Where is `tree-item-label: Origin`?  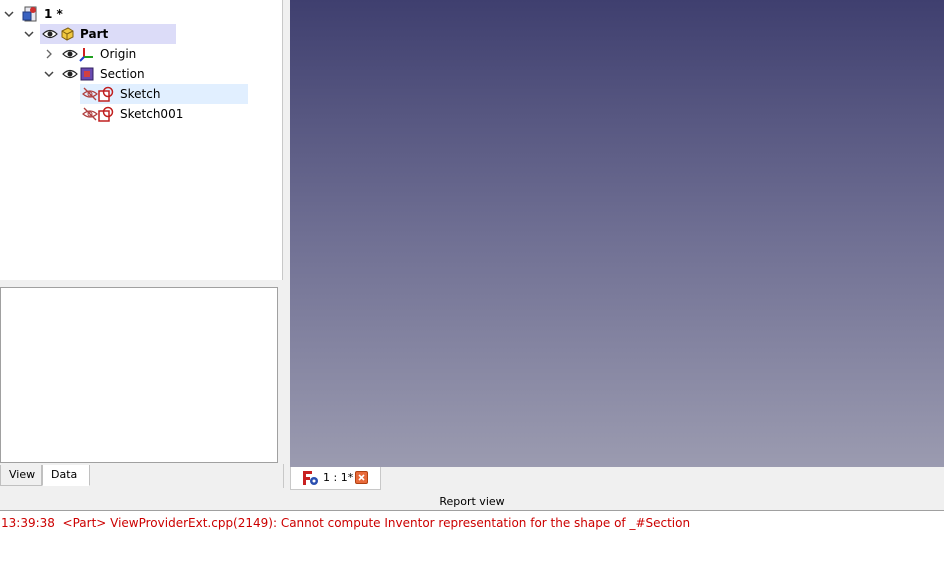 tree-item-label: Origin is located at coordinates (118, 54).